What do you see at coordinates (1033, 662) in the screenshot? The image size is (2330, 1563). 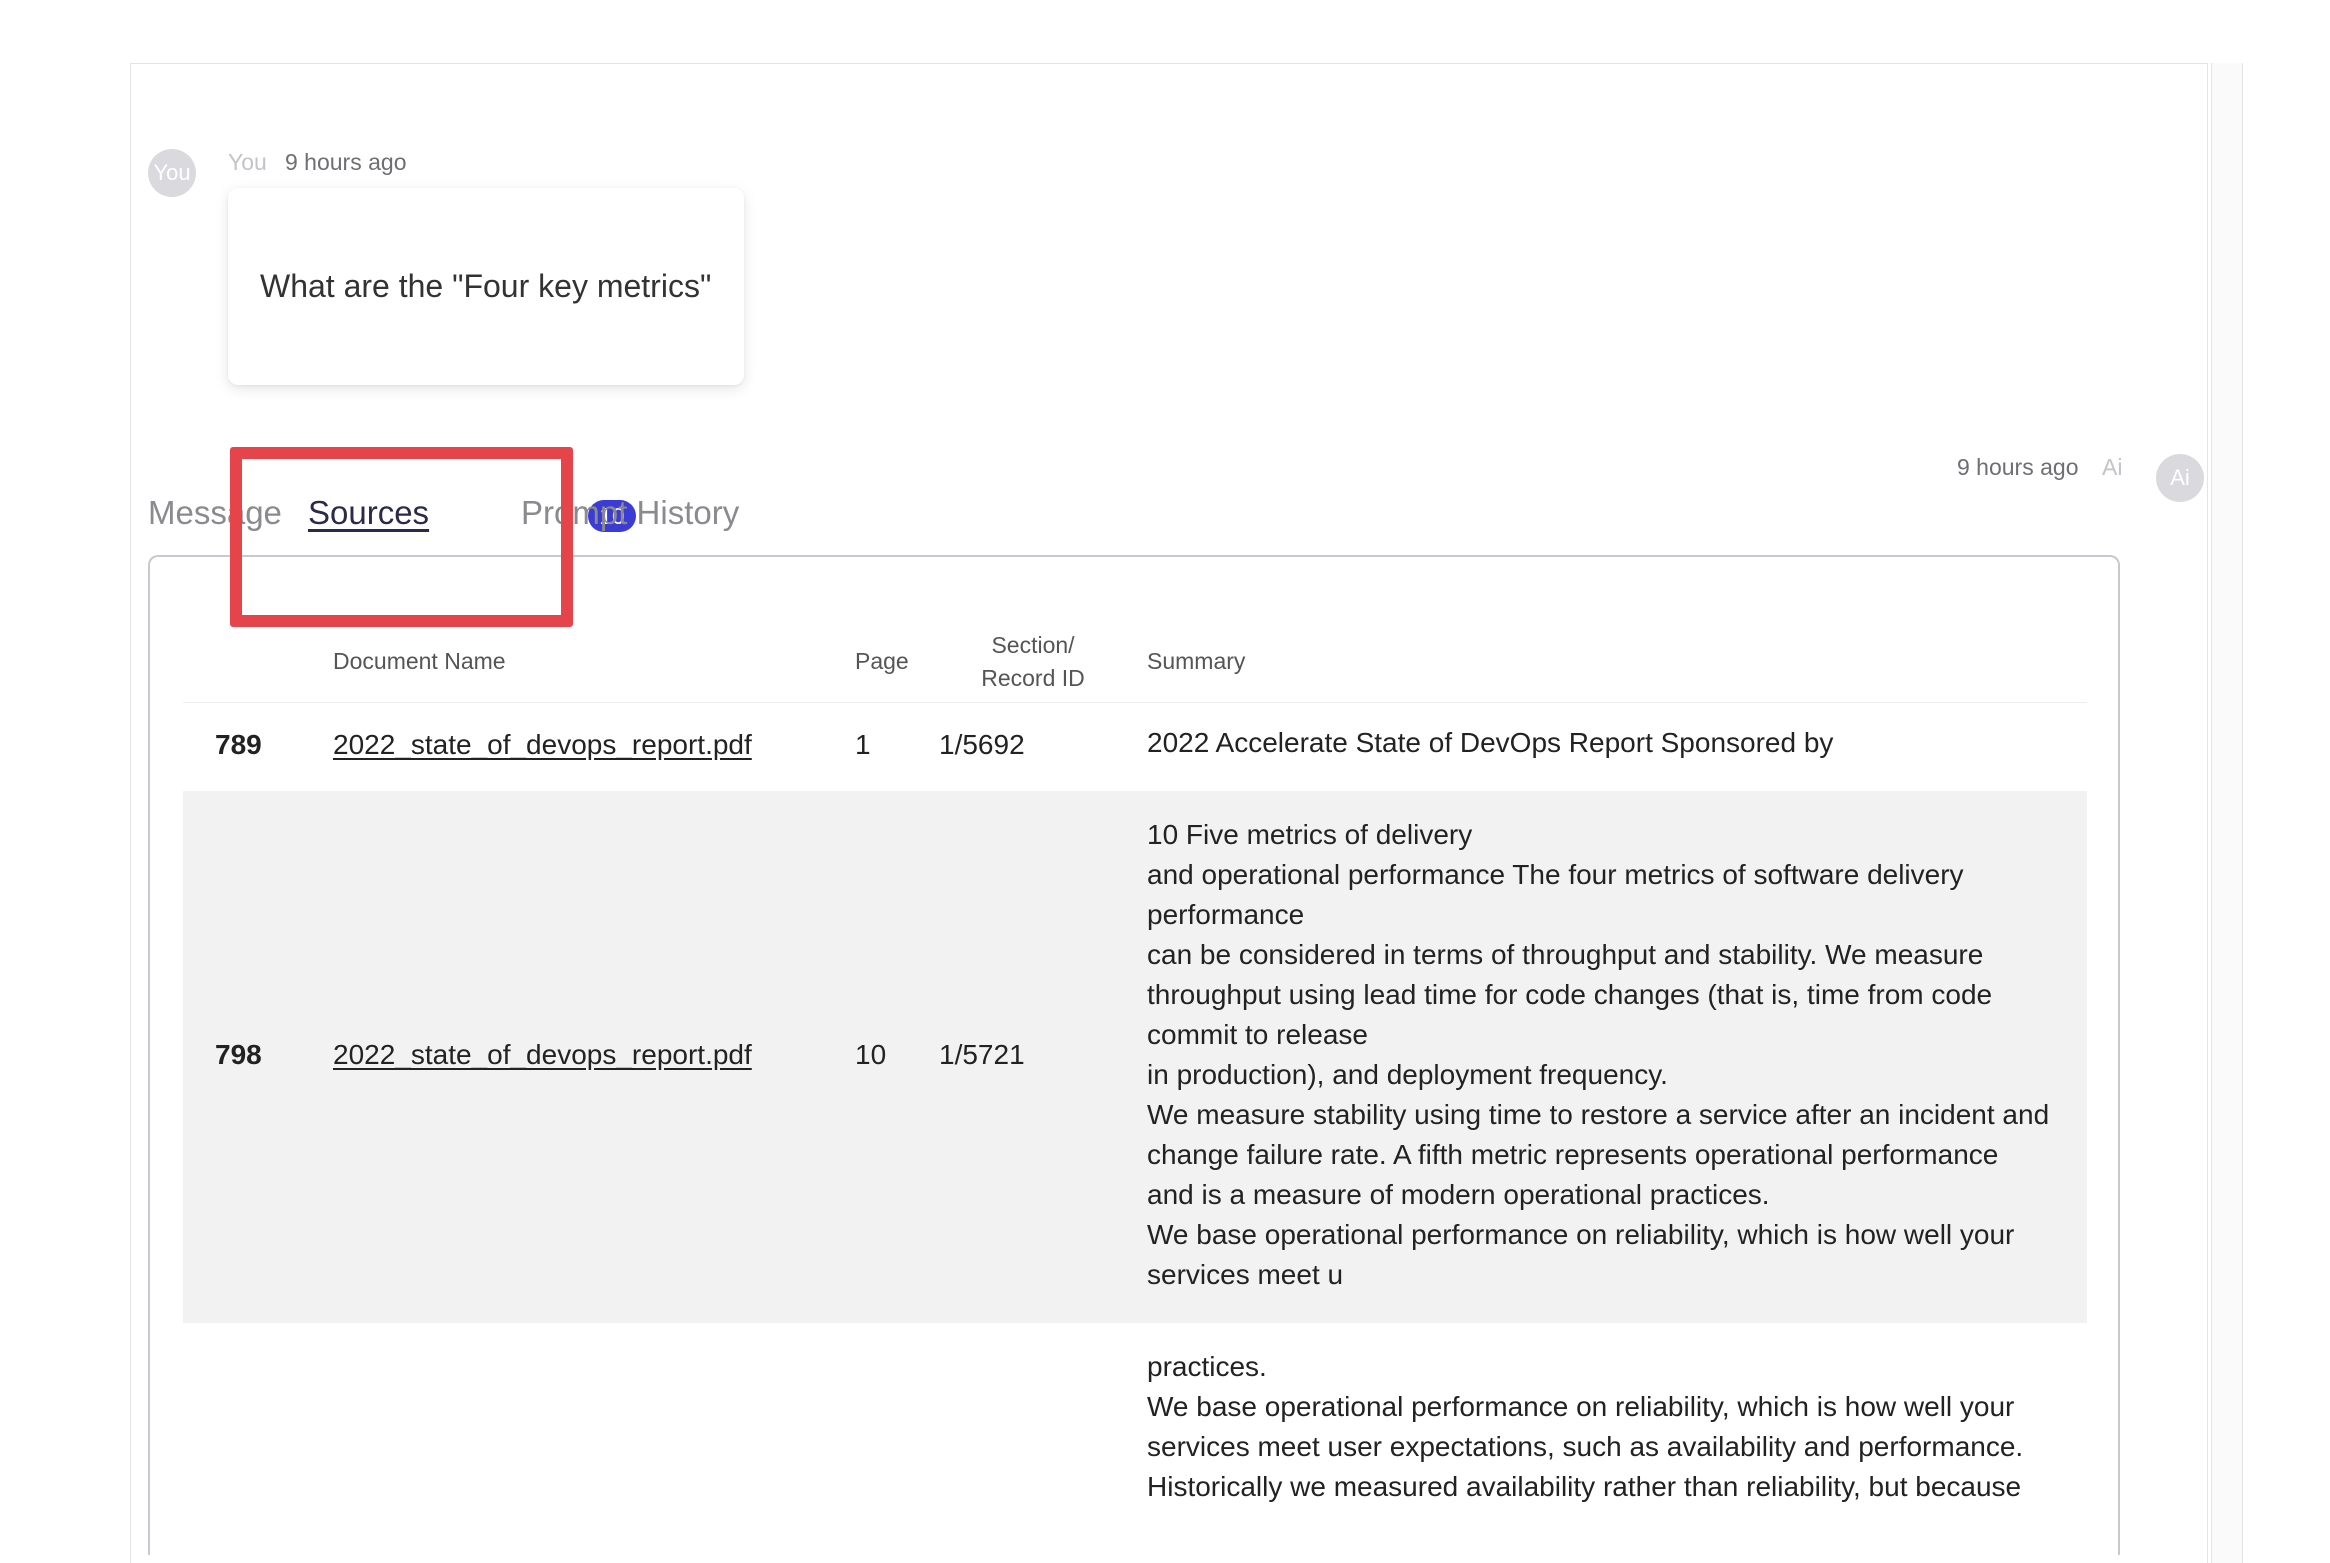 I see `header-section-record-id: Section/ Record ID` at bounding box center [1033, 662].